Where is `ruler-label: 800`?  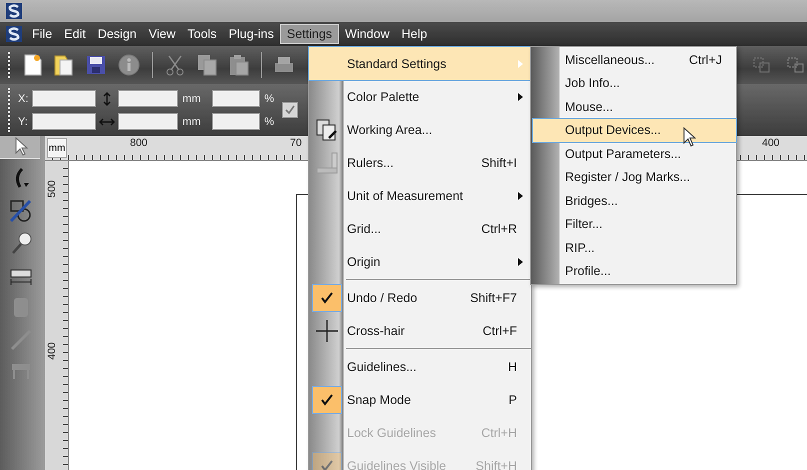
ruler-label: 800 is located at coordinates (139, 143).